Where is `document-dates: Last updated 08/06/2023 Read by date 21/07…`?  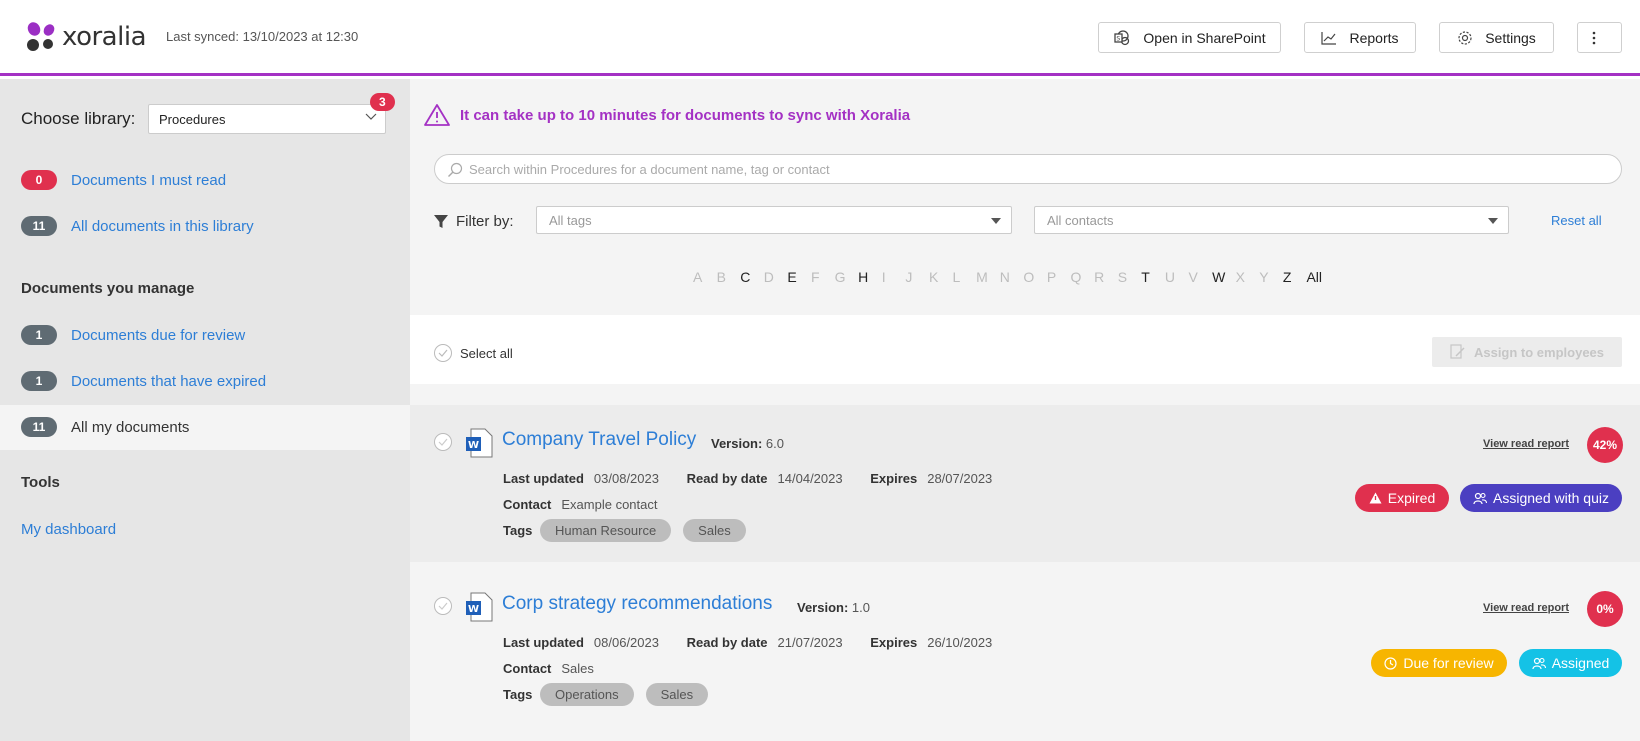 document-dates: Last updated 08/06/2023 Read by date 21/07… is located at coordinates (747, 642).